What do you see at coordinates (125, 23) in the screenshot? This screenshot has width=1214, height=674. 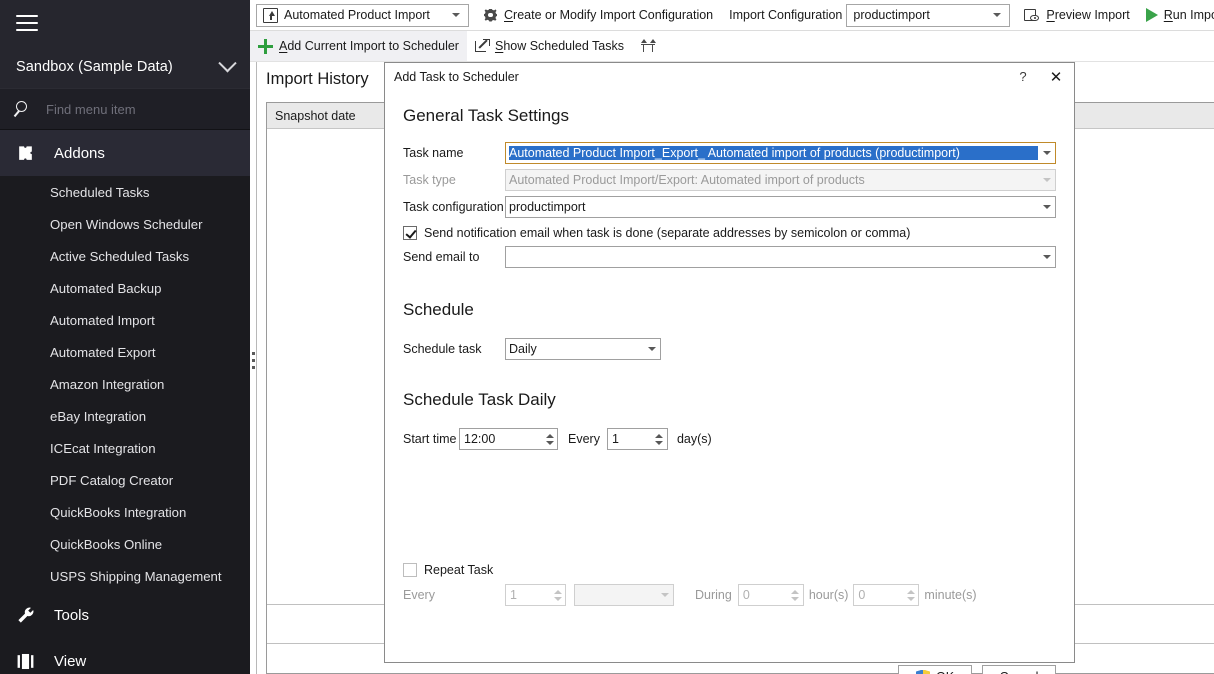 I see `sidebar-header` at bounding box center [125, 23].